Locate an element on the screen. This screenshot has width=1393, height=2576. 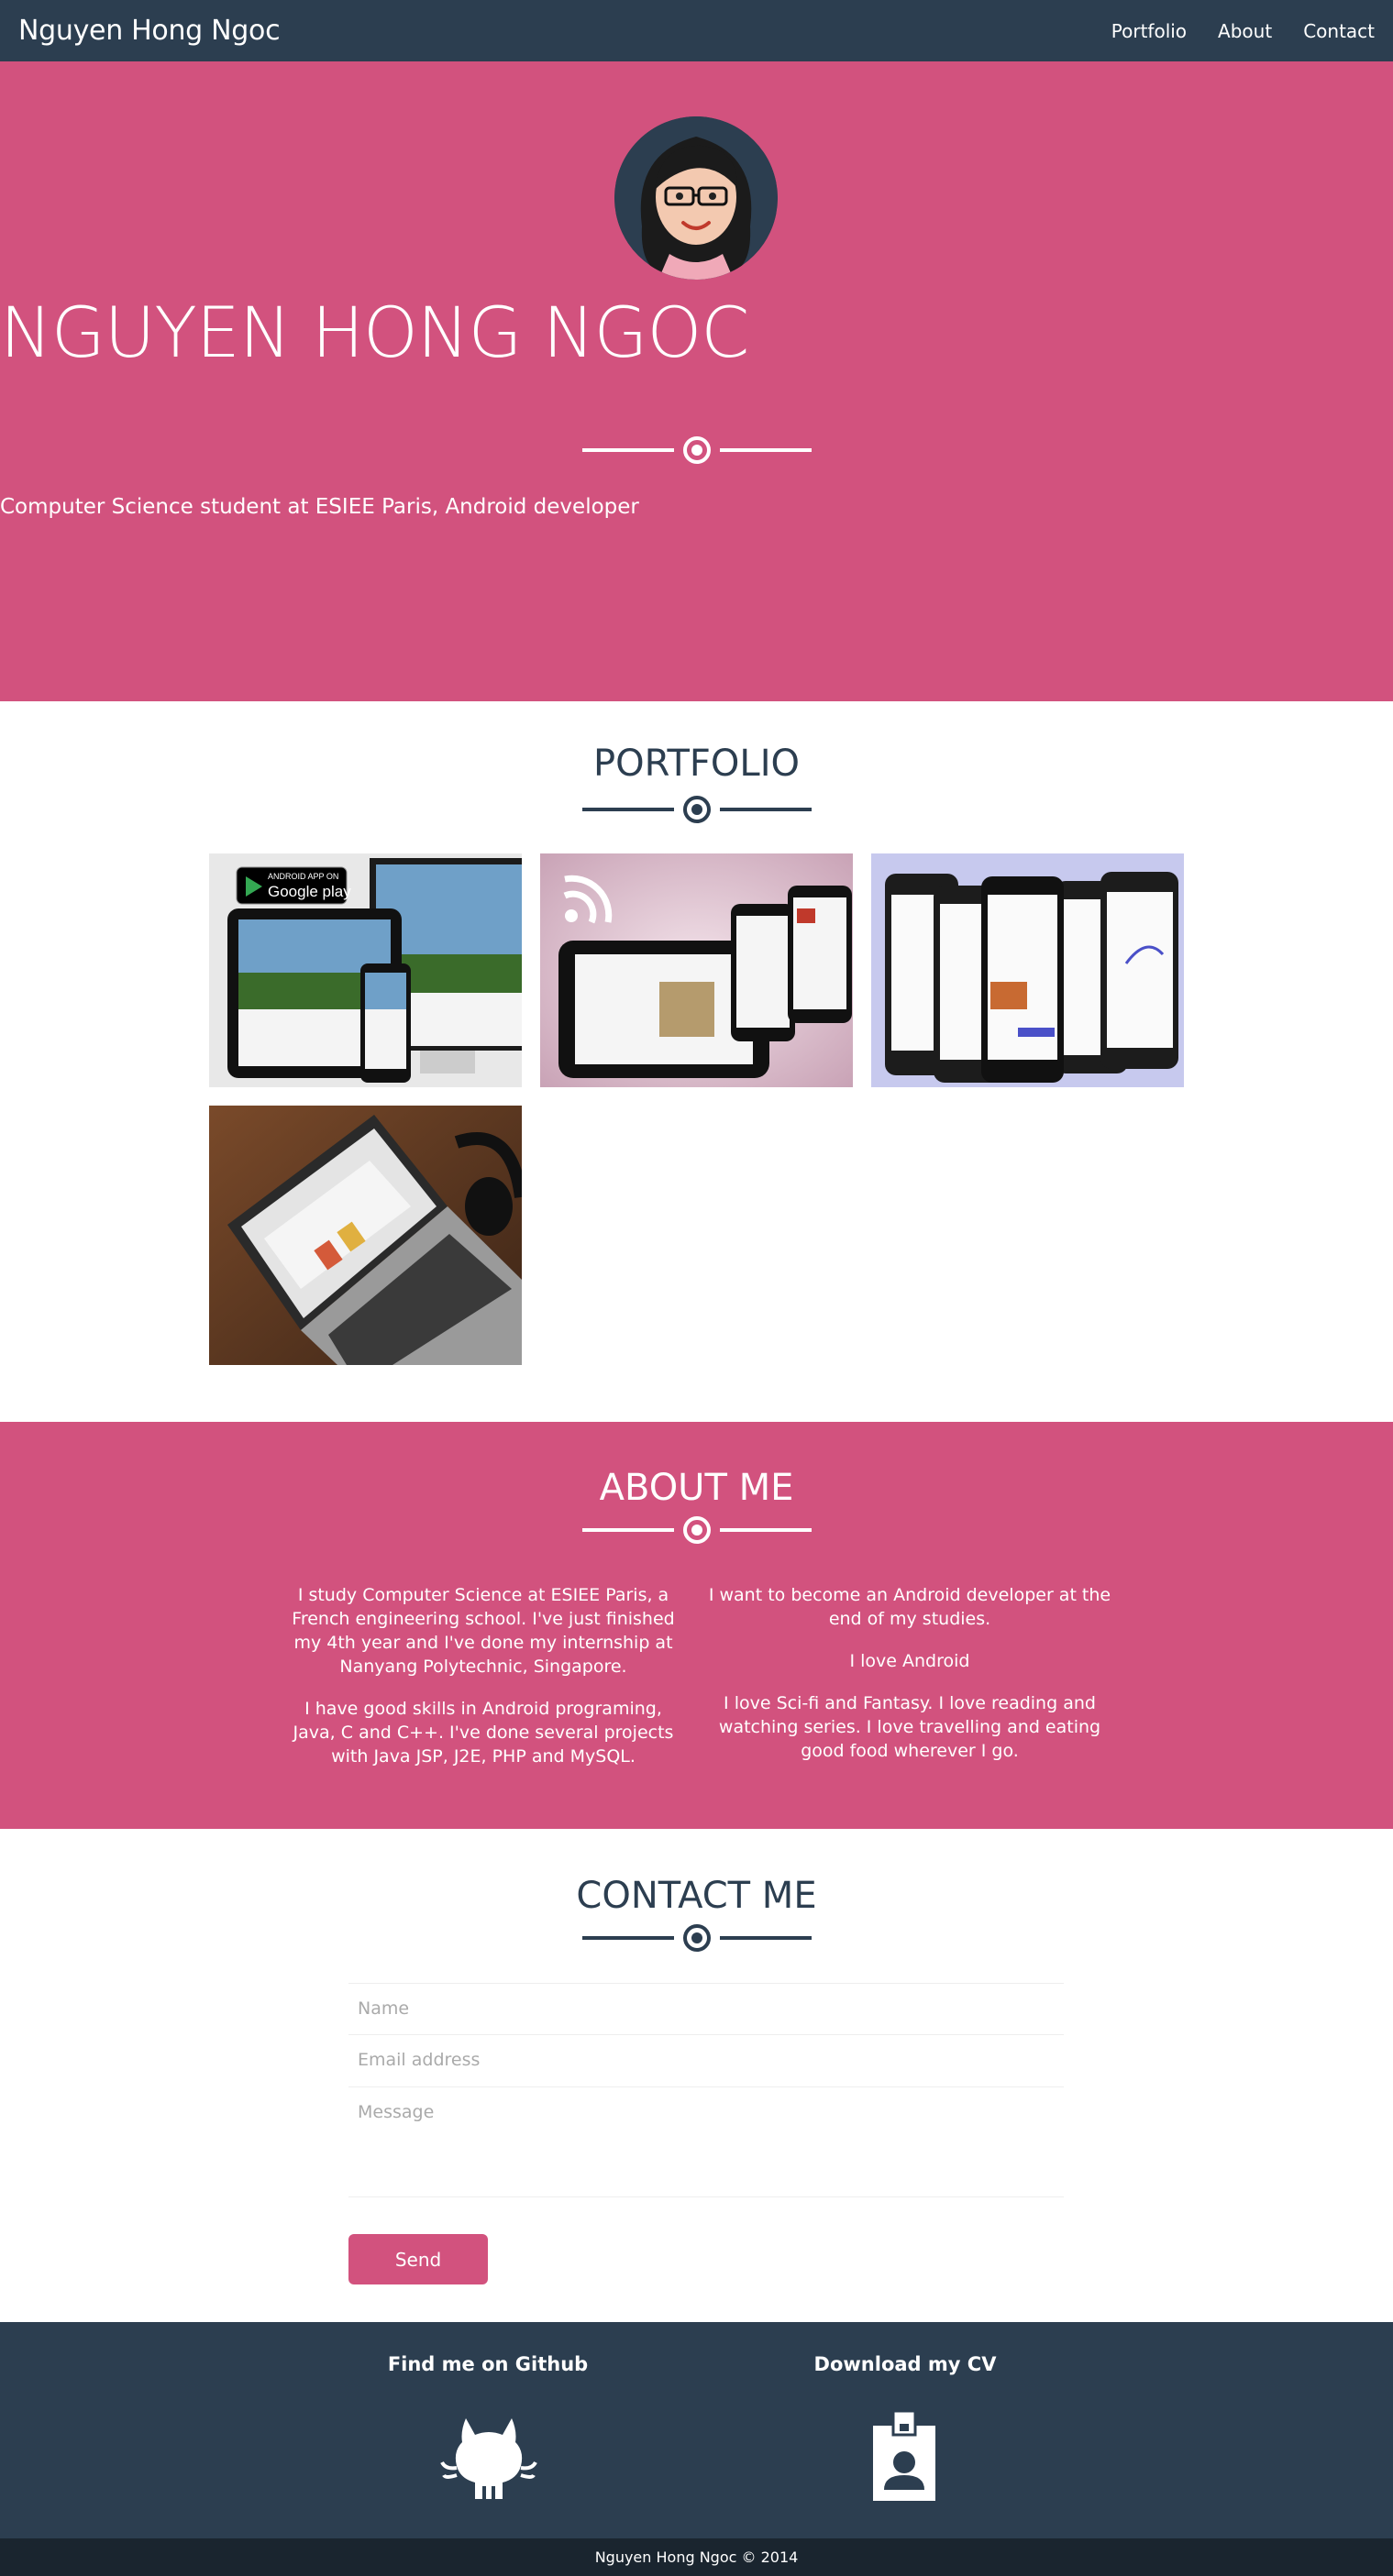
badge-line2: Google play is located at coordinates (309, 891).